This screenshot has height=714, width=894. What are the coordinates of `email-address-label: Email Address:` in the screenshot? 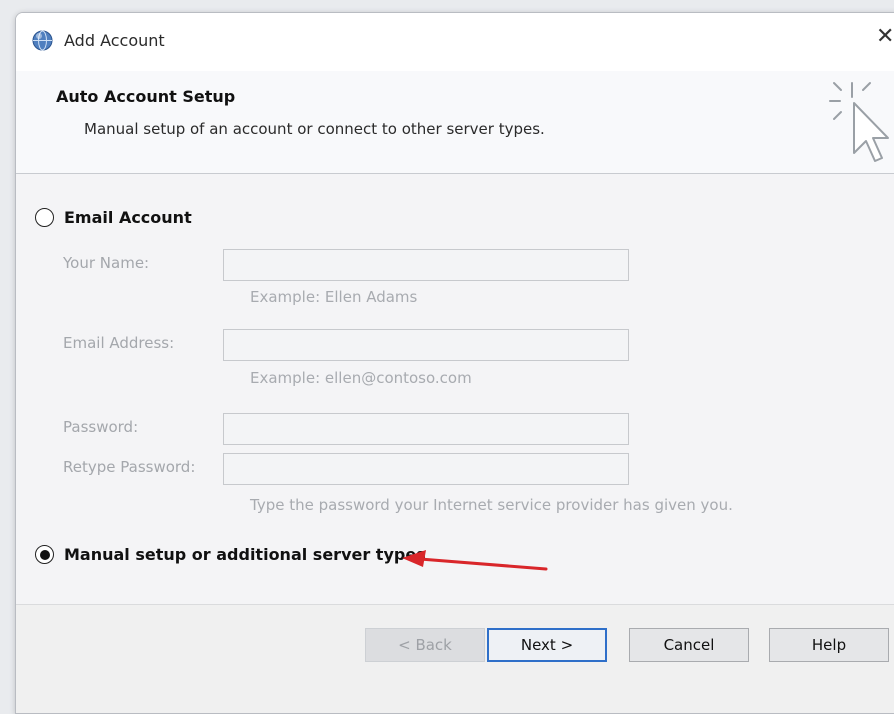 It's located at (119, 343).